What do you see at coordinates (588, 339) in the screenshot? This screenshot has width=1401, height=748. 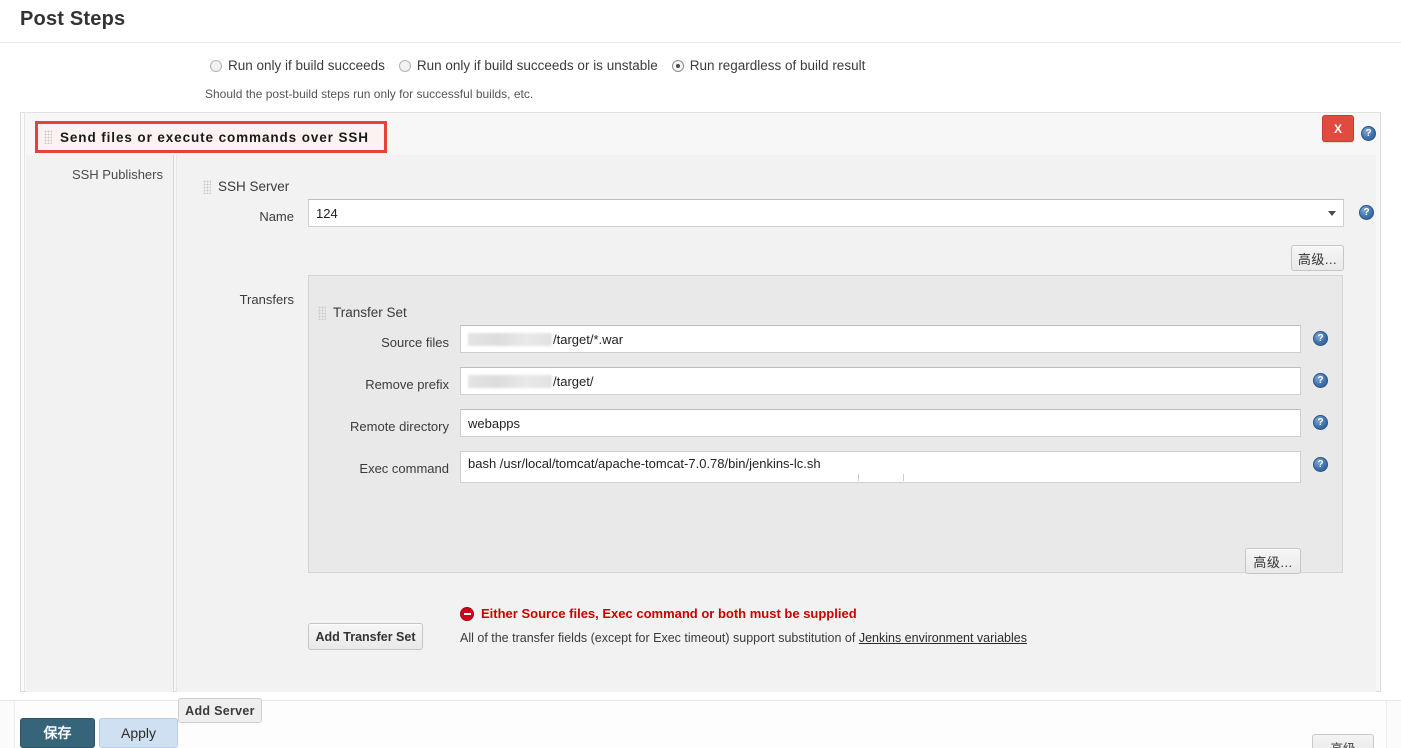 I see `source-files-value: /target/*.war` at bounding box center [588, 339].